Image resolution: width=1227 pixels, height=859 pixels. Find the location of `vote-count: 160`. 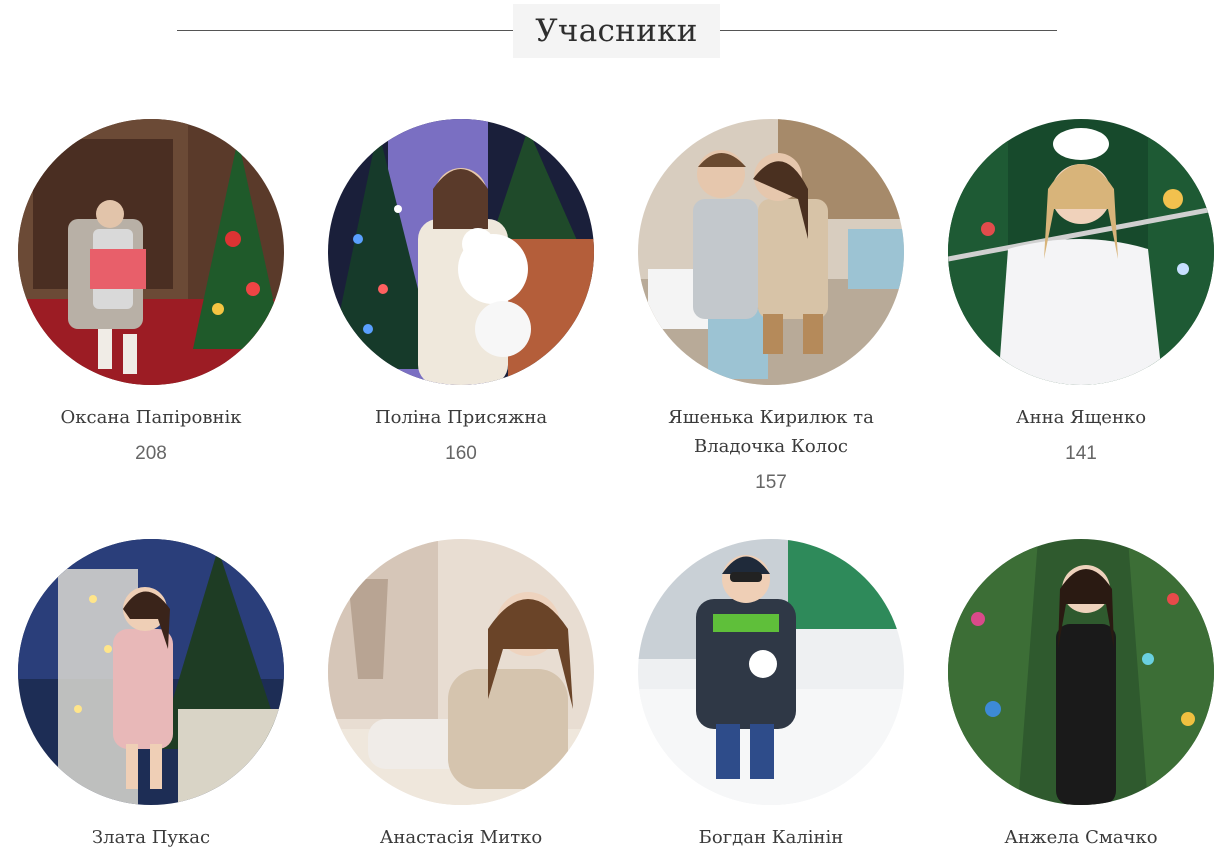

vote-count: 160 is located at coordinates (461, 453).